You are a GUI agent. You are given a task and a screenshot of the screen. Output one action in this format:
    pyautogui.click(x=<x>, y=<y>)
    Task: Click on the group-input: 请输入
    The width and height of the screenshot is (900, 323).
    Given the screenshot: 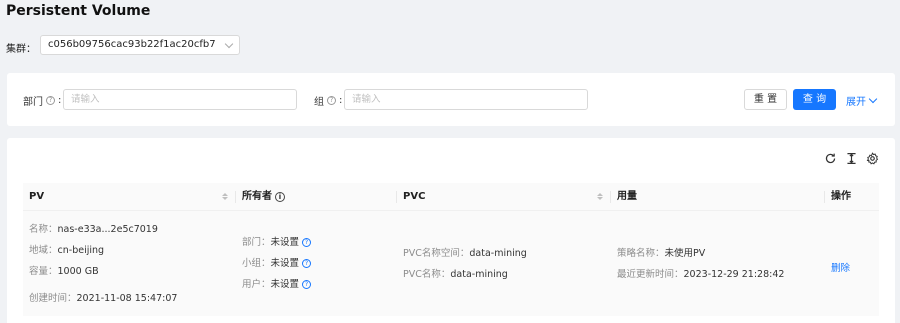 What is the action you would take?
    pyautogui.click(x=466, y=99)
    